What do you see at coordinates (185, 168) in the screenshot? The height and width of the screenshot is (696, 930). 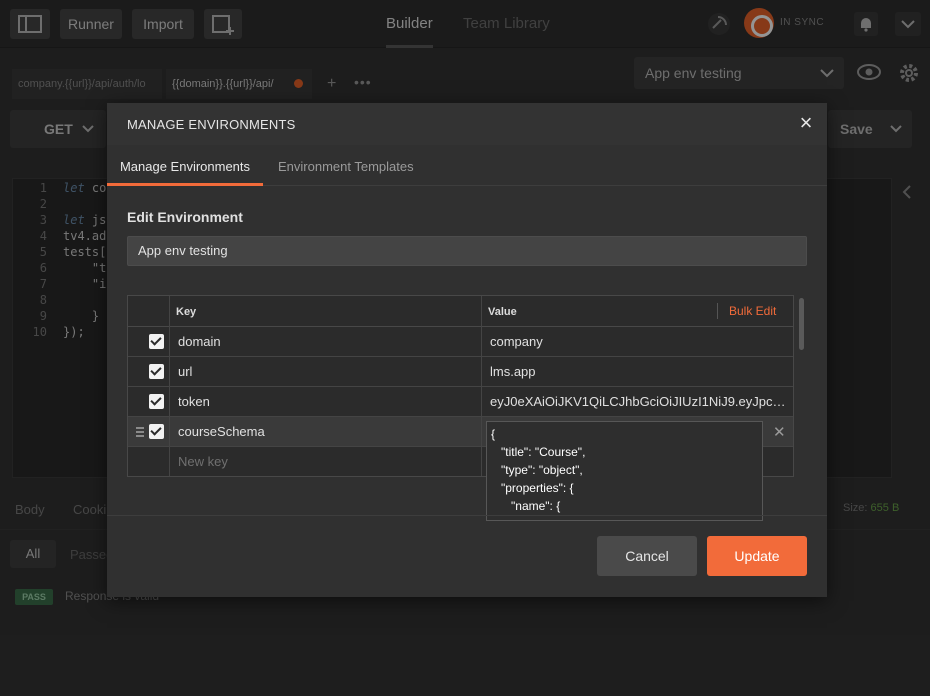 I see `tab-manage-environments: Manage Environments` at bounding box center [185, 168].